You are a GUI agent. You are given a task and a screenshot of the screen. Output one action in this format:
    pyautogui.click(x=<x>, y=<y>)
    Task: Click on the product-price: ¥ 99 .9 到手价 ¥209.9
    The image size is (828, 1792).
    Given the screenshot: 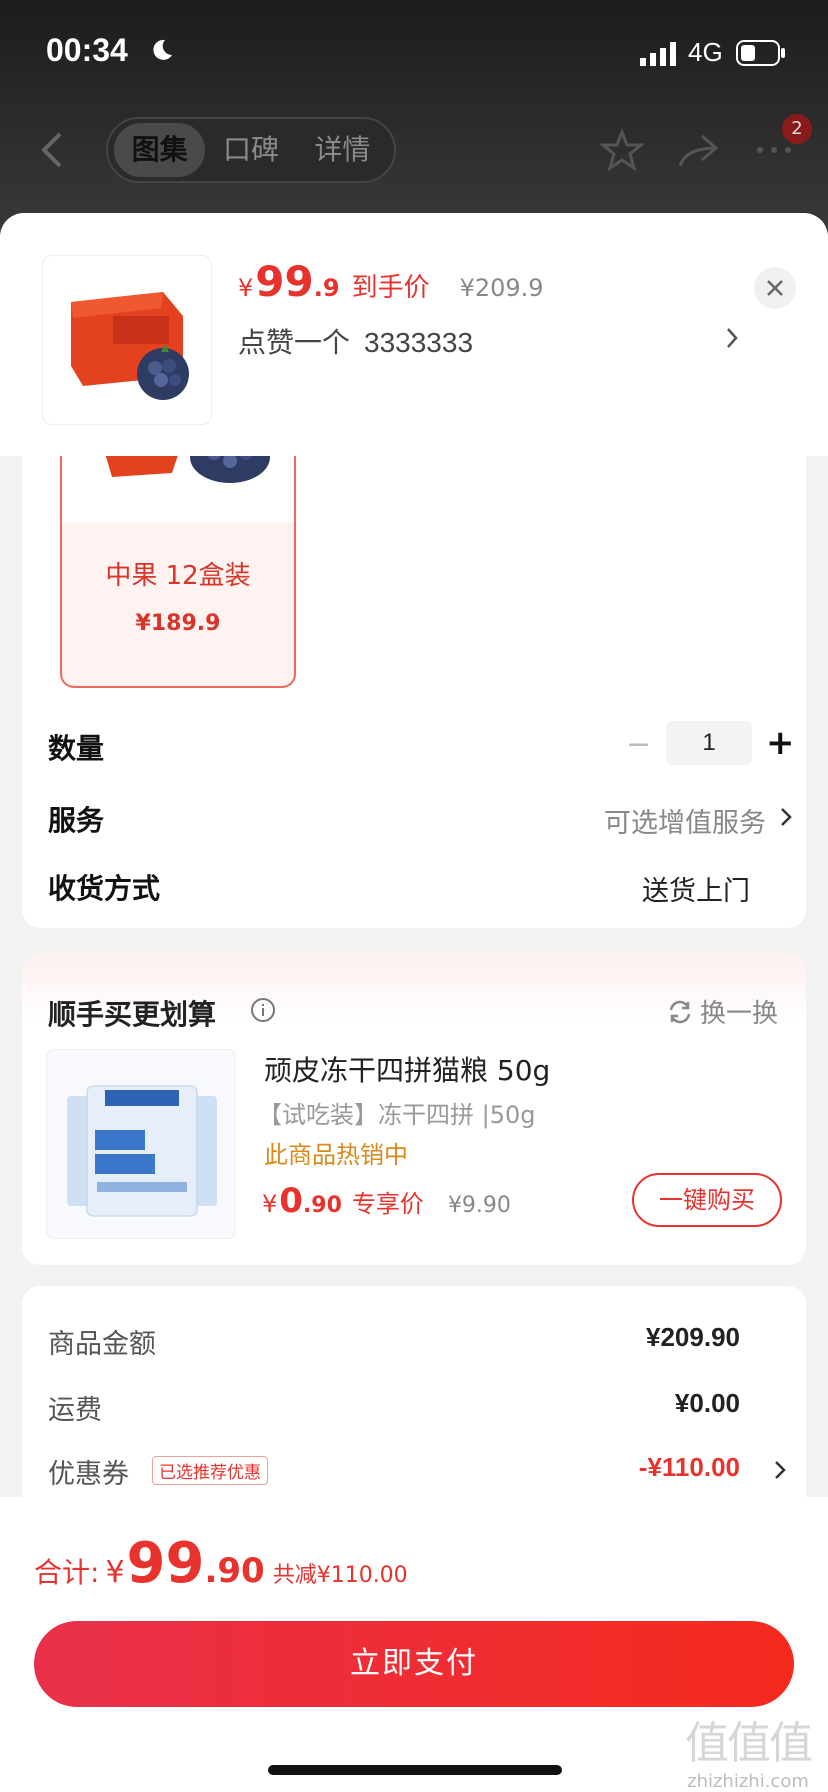 What is the action you would take?
    pyautogui.click(x=391, y=281)
    